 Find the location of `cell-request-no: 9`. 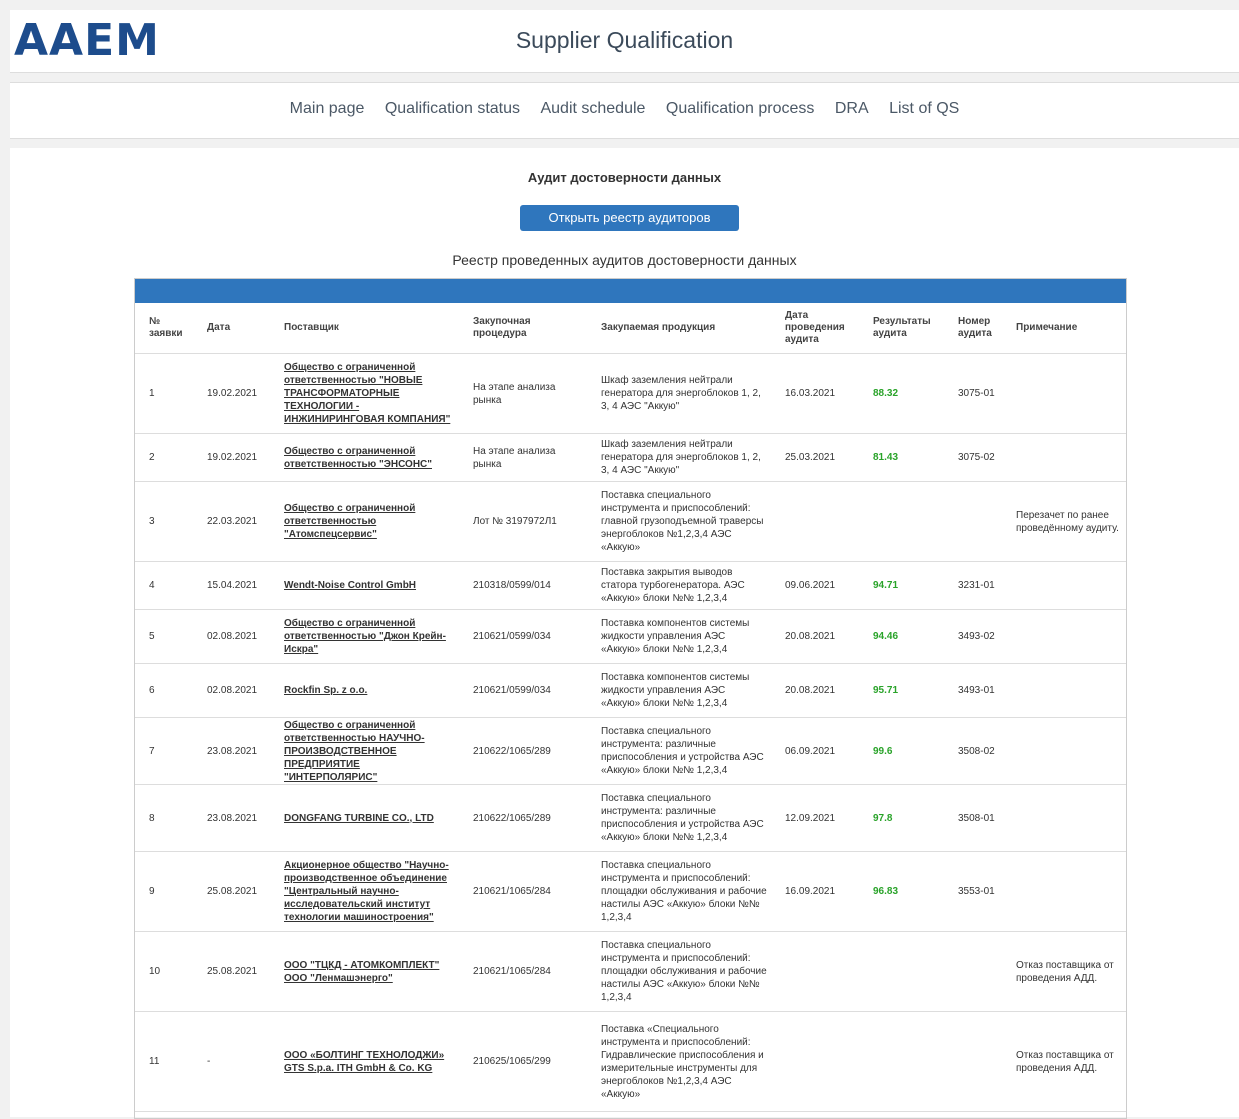

cell-request-no: 9 is located at coordinates (164, 891).